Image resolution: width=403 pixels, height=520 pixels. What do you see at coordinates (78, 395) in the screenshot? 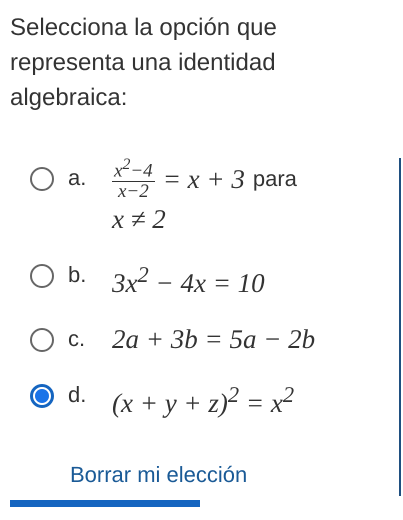
I see `option-letter: d.` at bounding box center [78, 395].